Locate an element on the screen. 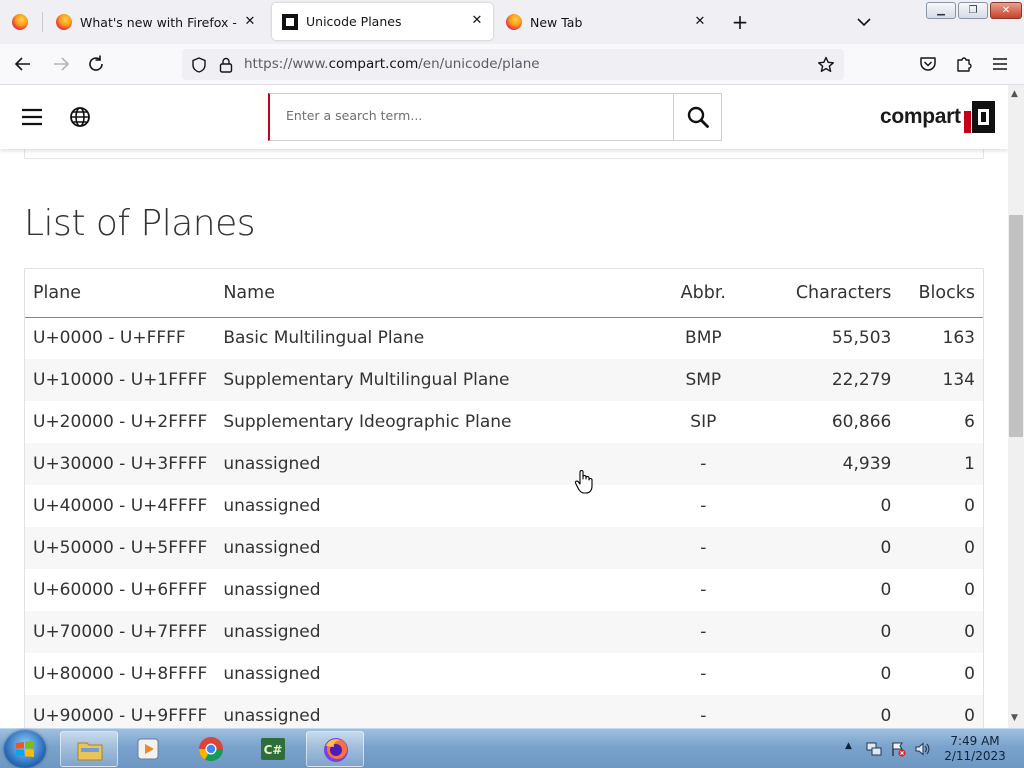  cell-plane: U+60000 - U+6FFFF is located at coordinates (120, 590).